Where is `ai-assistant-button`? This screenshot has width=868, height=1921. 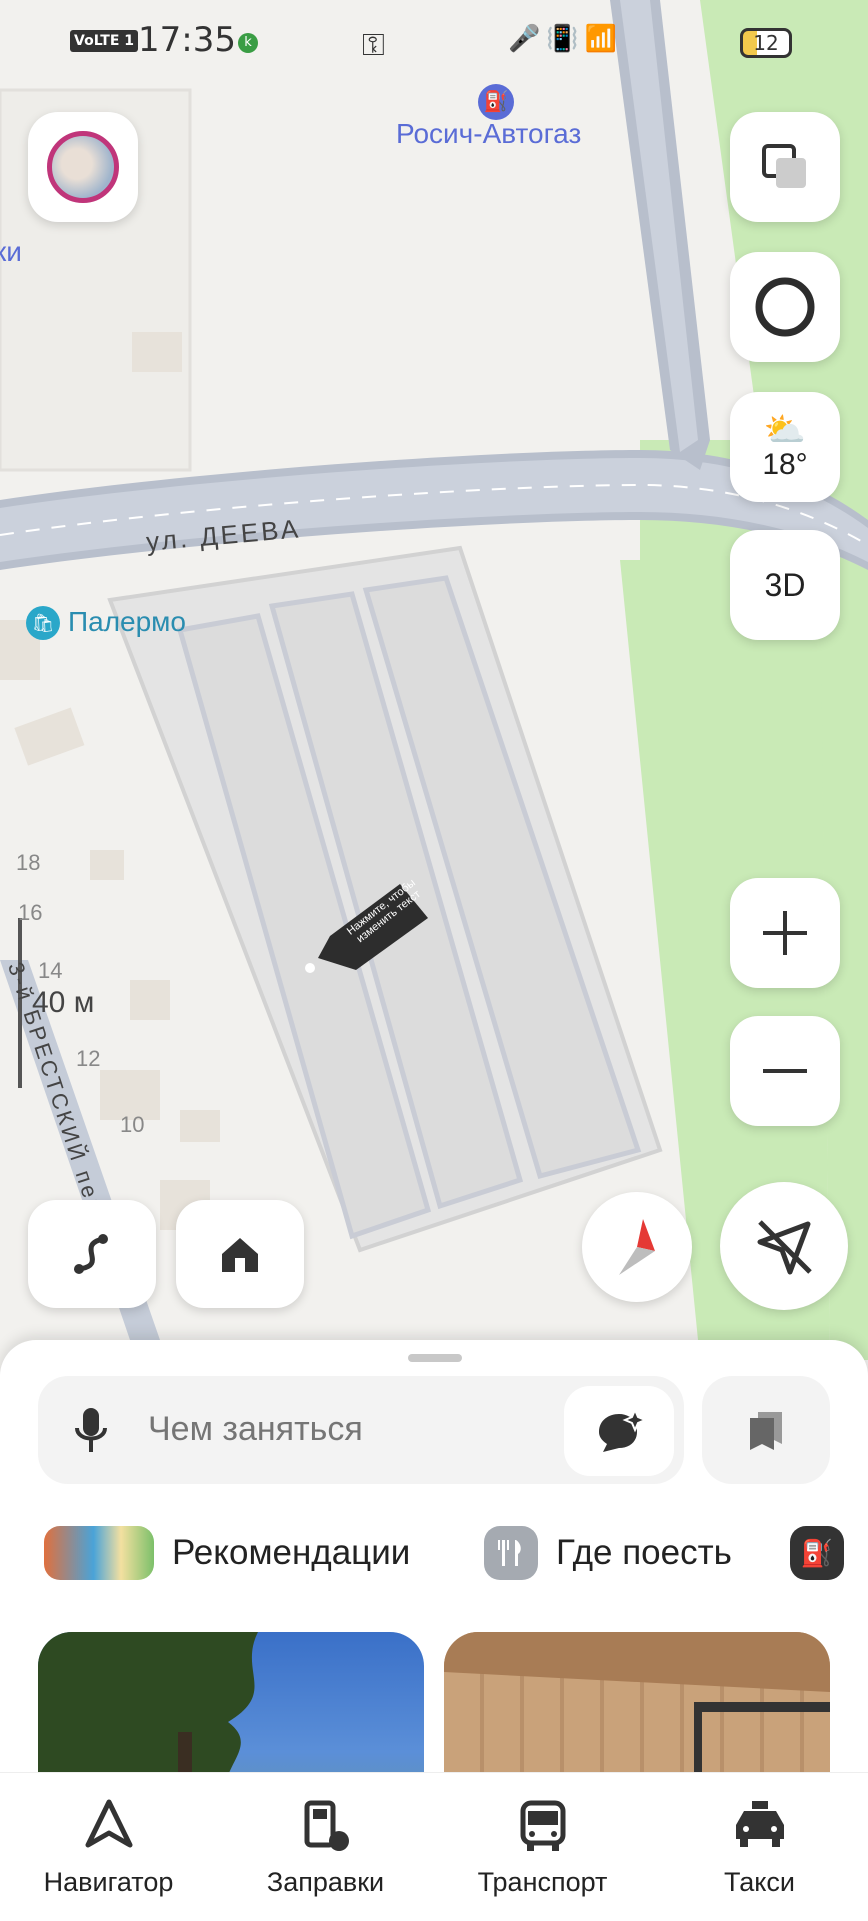 ai-assistant-button is located at coordinates (619, 1431).